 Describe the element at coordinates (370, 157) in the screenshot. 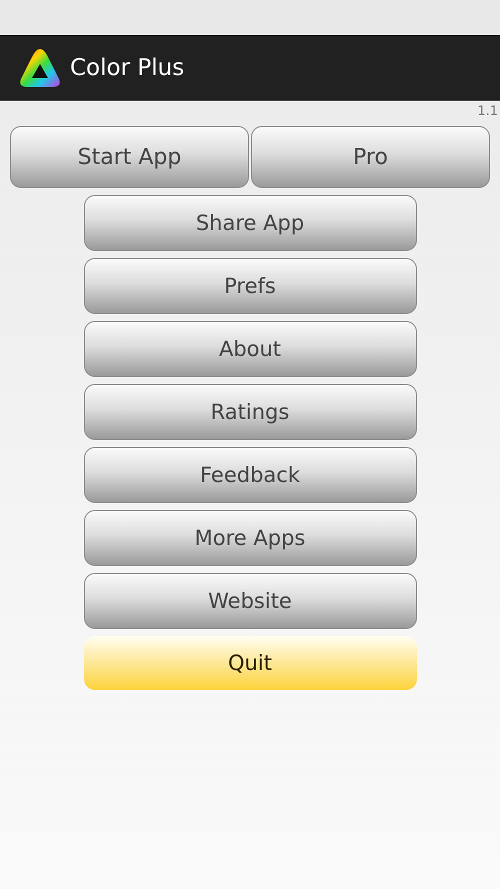

I see `top-button: Pro` at that location.